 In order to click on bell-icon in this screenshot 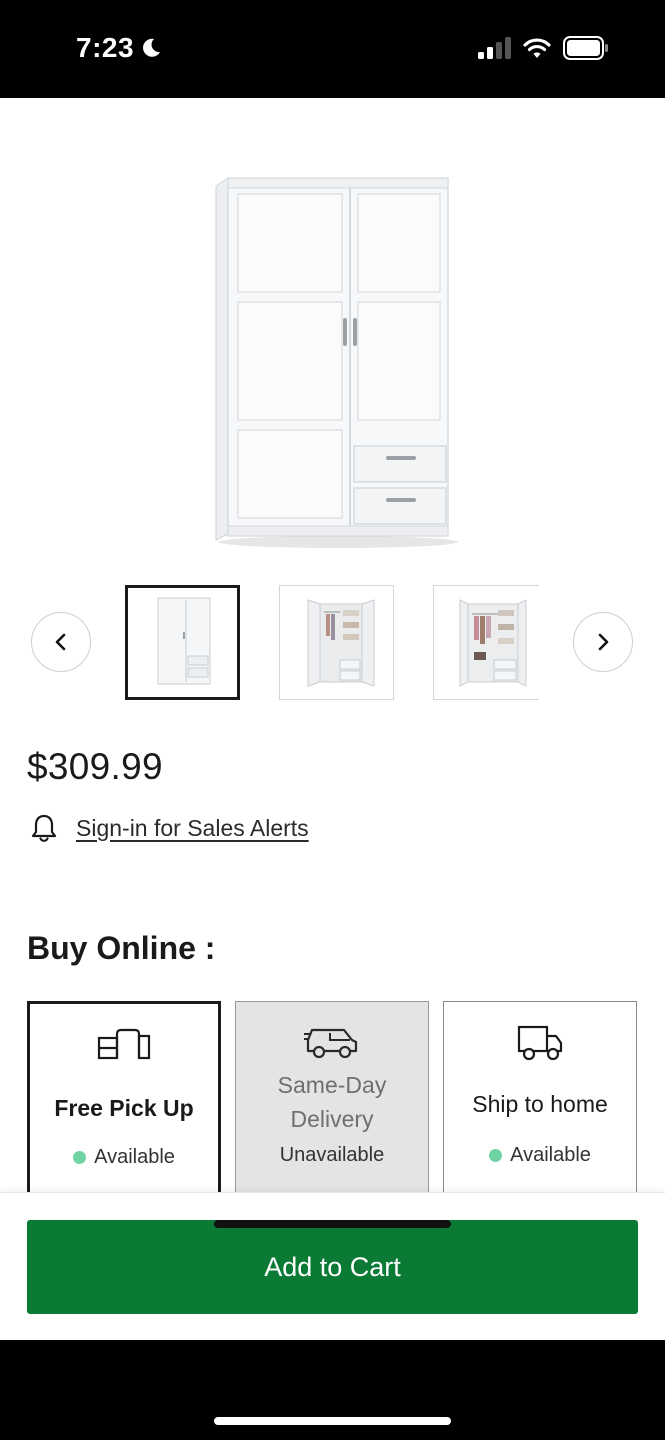, I will do `click(44, 828)`.